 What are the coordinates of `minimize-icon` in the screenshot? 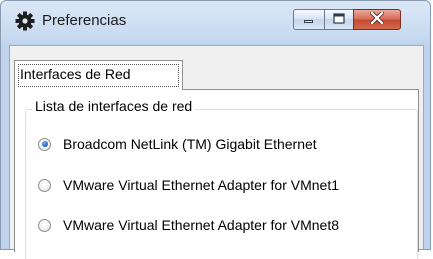 It's located at (309, 20).